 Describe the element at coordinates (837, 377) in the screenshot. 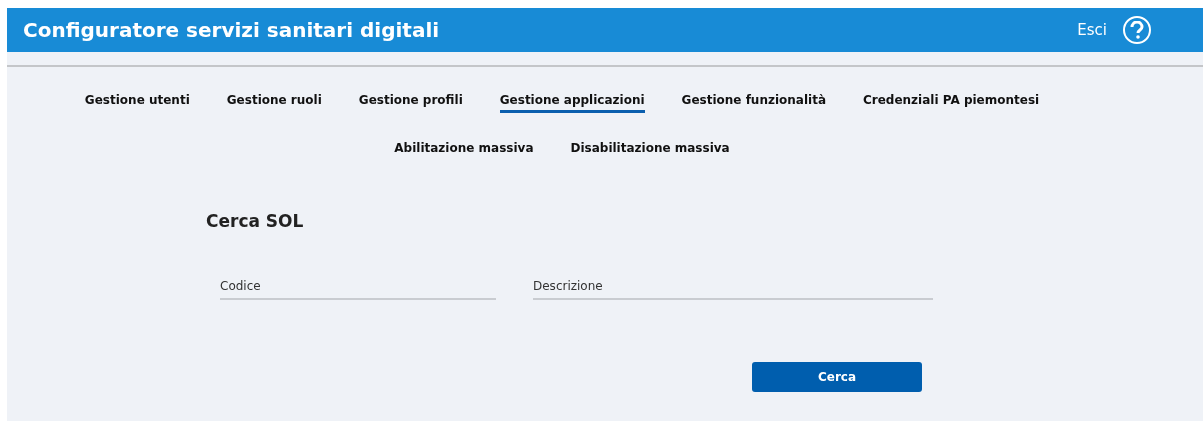

I see `search-button: Cerca` at that location.